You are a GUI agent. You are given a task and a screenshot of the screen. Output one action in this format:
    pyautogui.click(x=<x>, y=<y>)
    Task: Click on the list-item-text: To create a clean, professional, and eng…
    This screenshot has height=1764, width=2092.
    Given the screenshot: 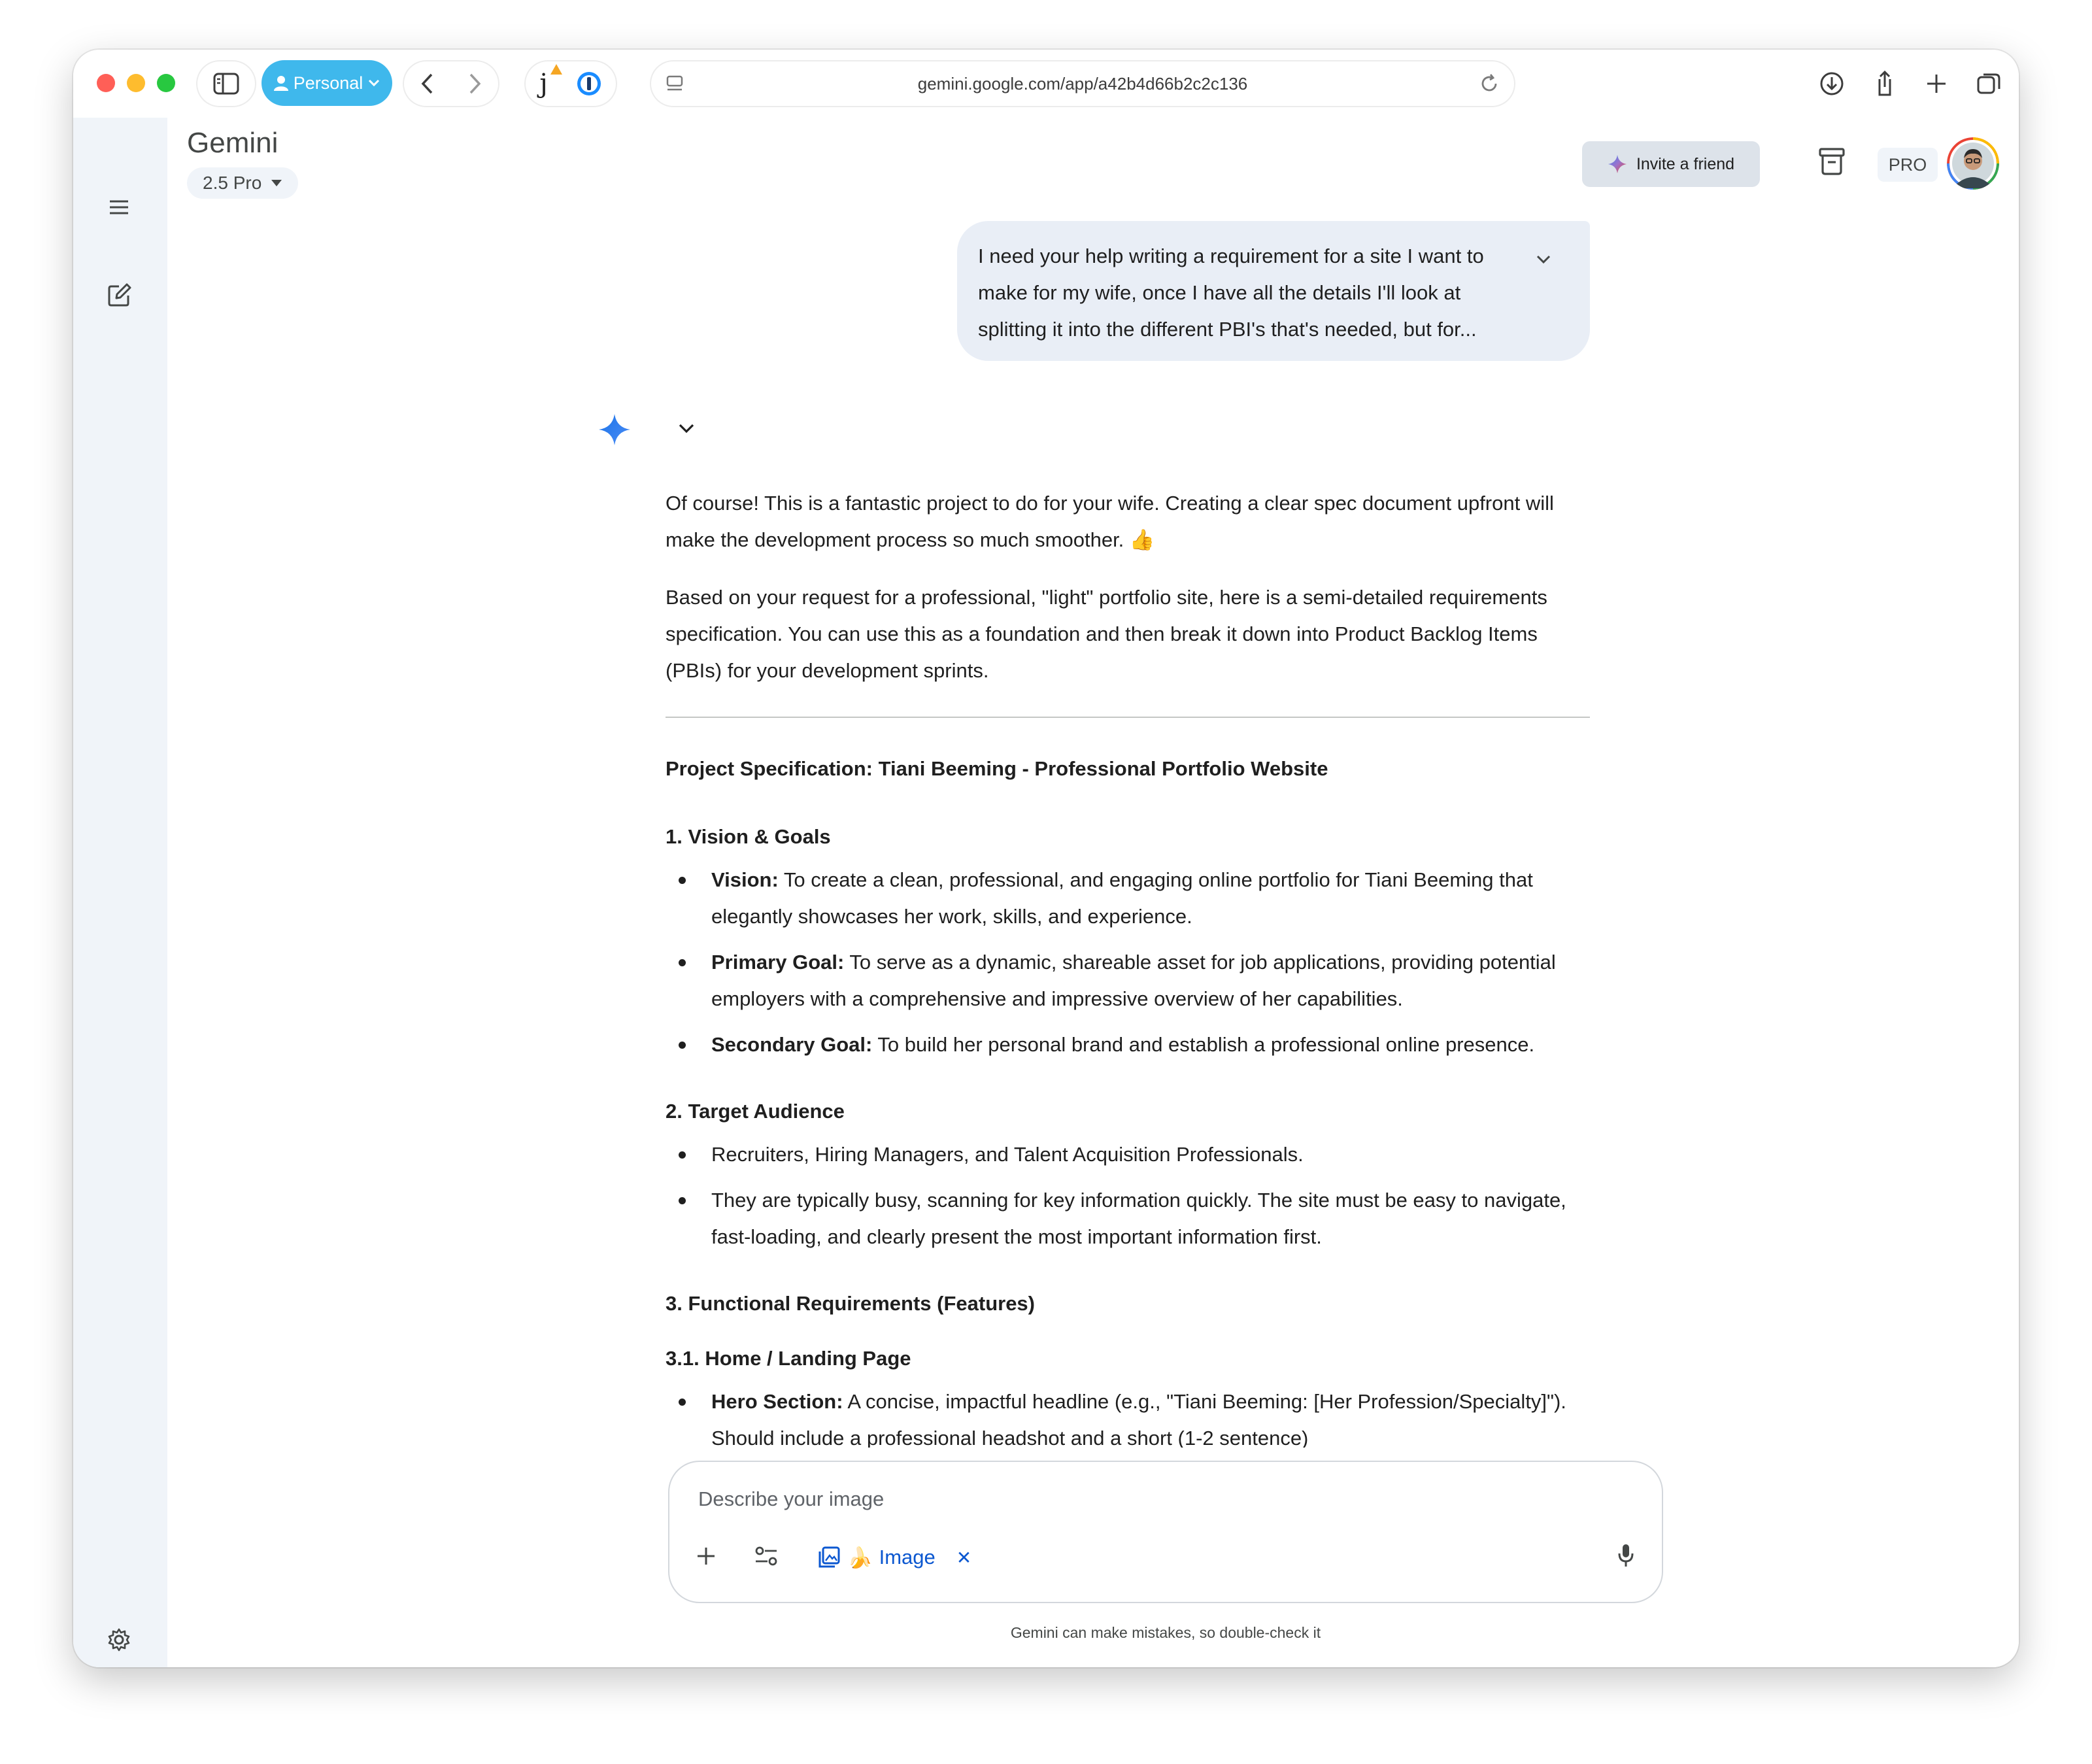 What is the action you would take?
    pyautogui.click(x=1122, y=898)
    